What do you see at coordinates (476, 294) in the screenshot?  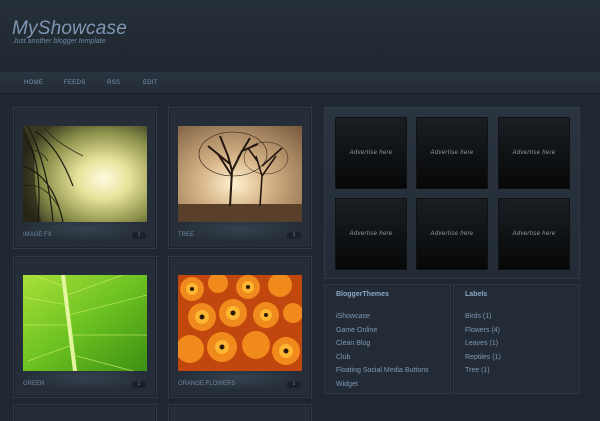 I see `widget-title: Labels` at bounding box center [476, 294].